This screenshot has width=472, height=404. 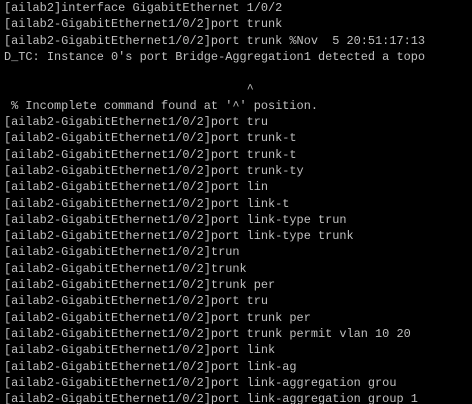 What do you see at coordinates (143, 24) in the screenshot?
I see `terminal-line: [ailab2-GigabitEthernet1/0/2]port trunk` at bounding box center [143, 24].